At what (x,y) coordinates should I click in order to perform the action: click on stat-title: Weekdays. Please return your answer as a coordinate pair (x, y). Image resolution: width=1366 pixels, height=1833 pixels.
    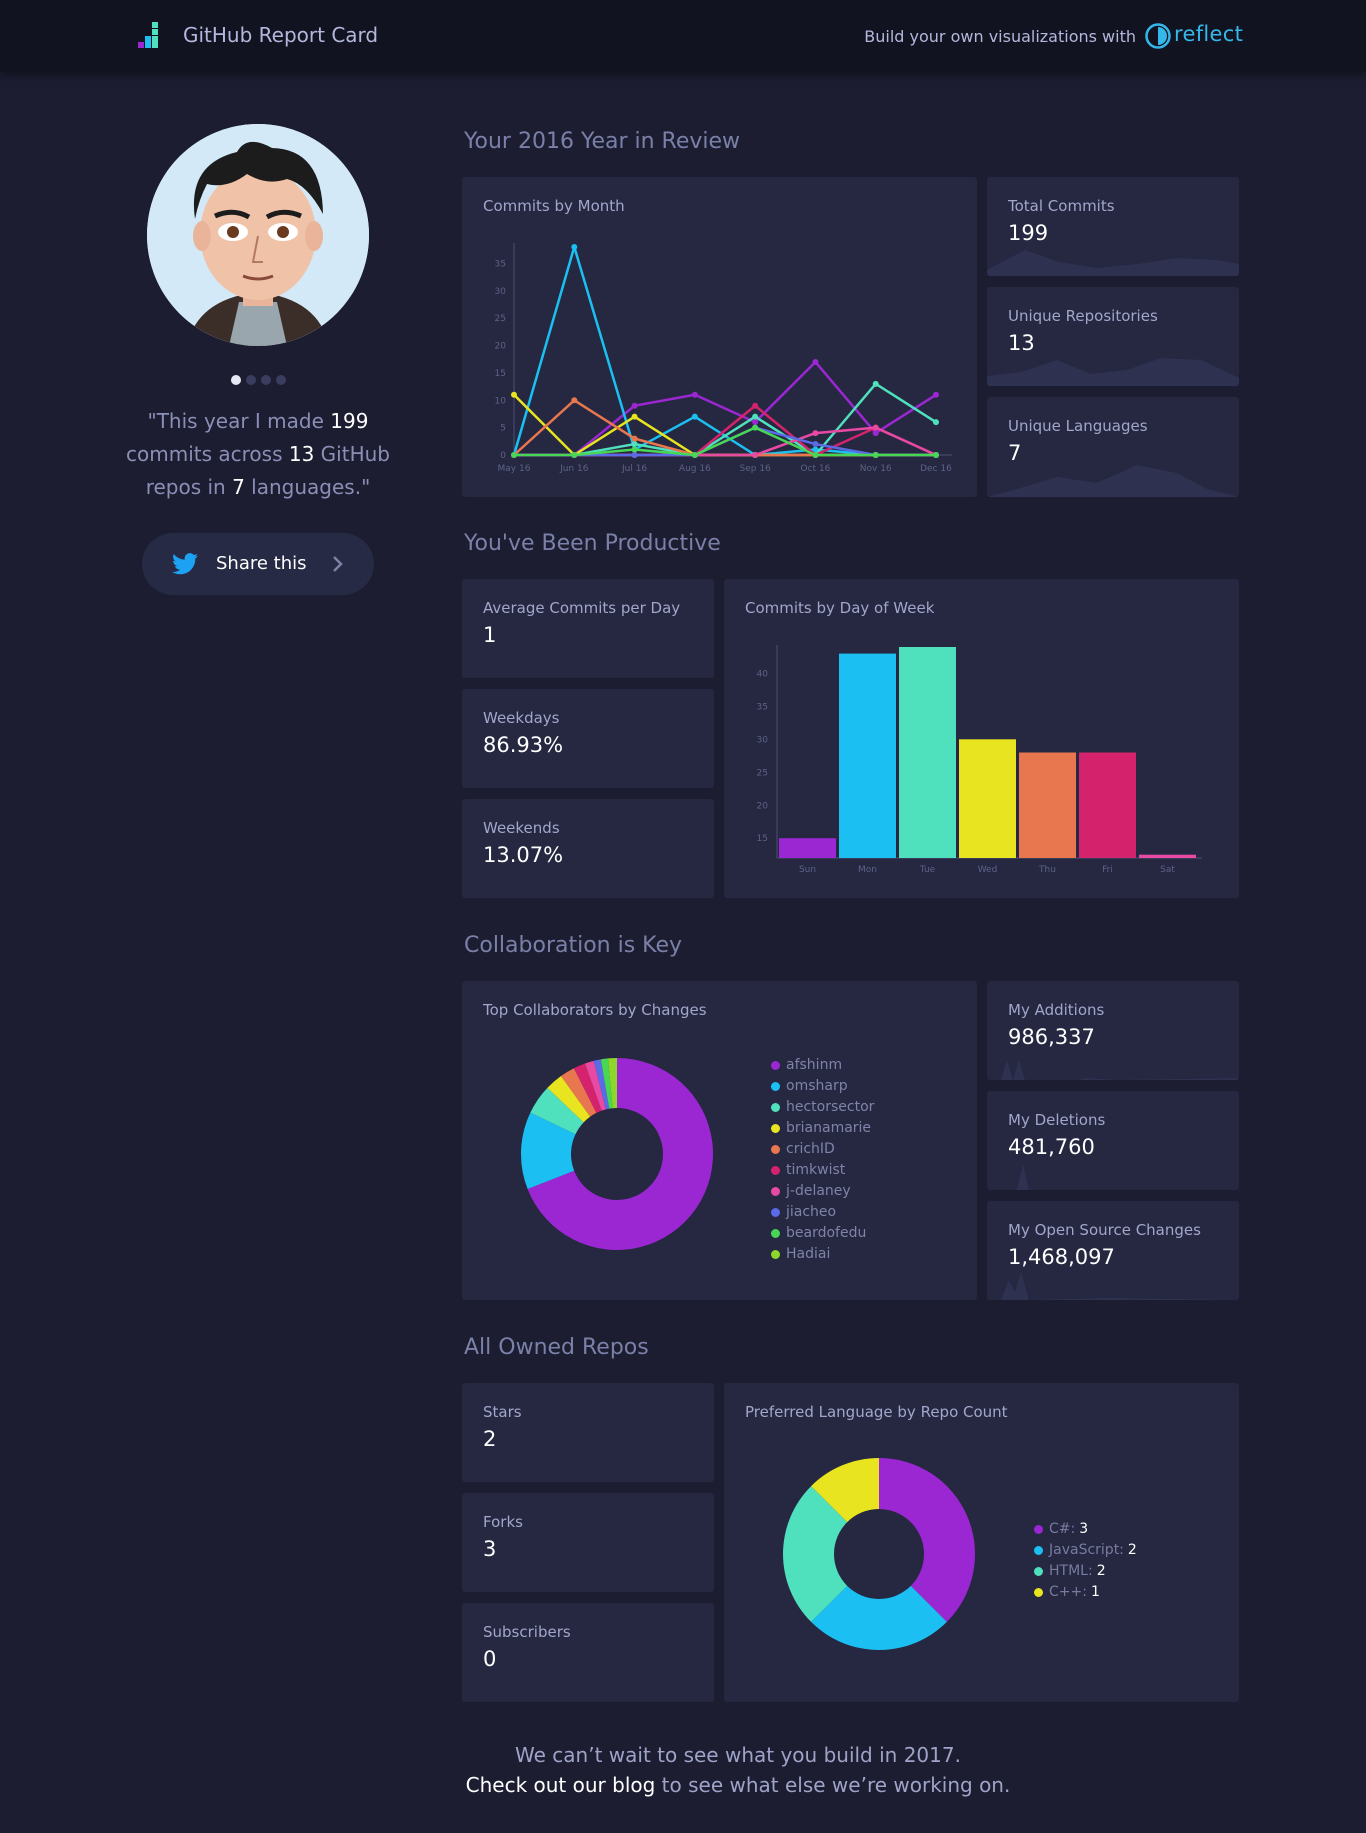
    Looking at the image, I should click on (521, 718).